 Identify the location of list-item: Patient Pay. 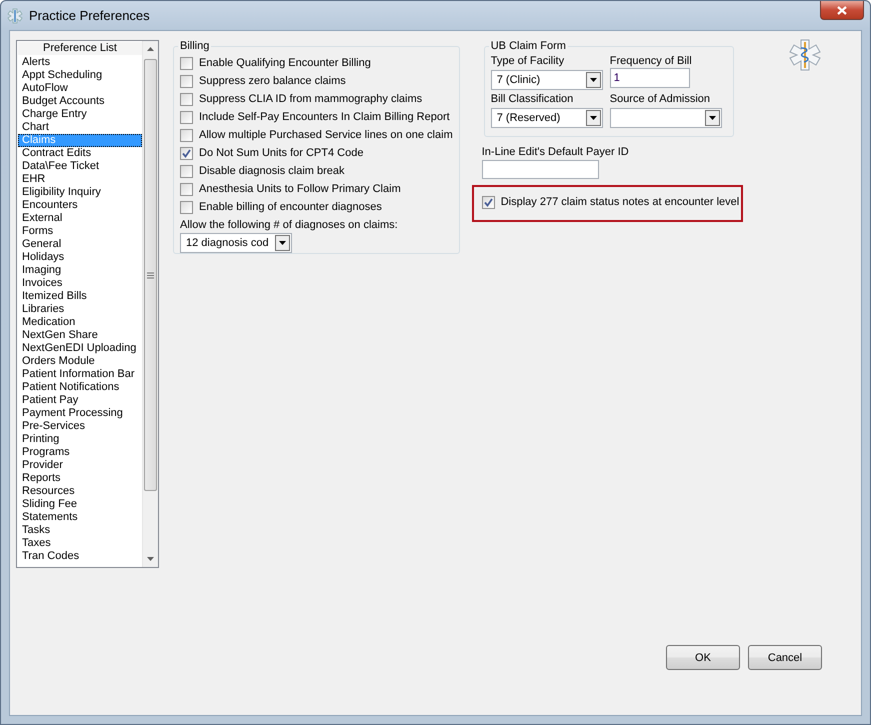
(80, 400).